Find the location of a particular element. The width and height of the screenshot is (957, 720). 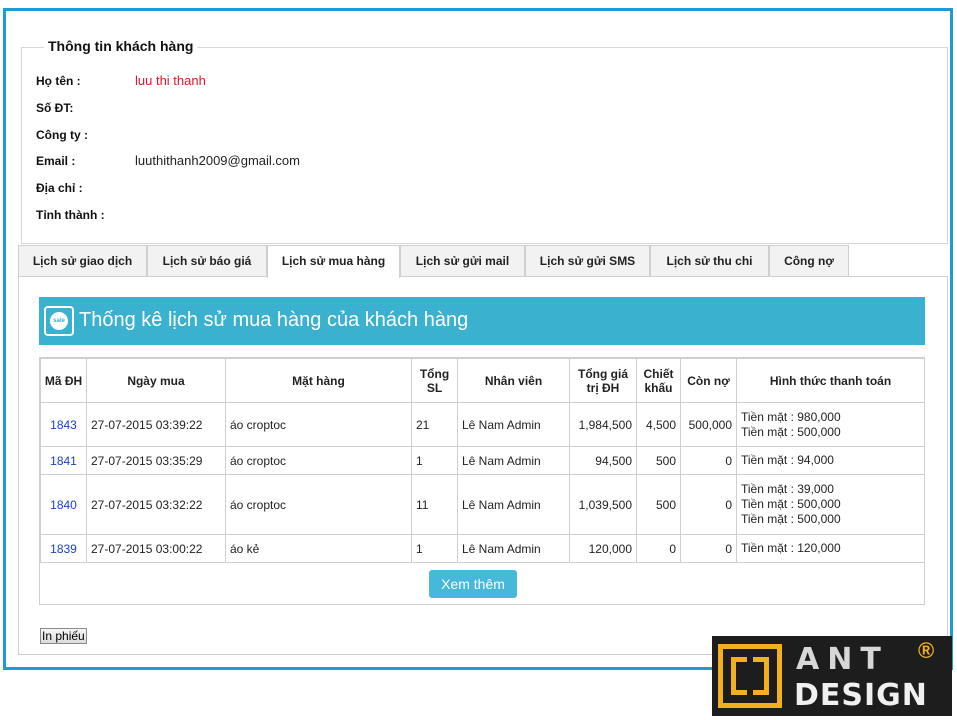

tab-cashflow-history: Lịch sử thu chi is located at coordinates (709, 261).